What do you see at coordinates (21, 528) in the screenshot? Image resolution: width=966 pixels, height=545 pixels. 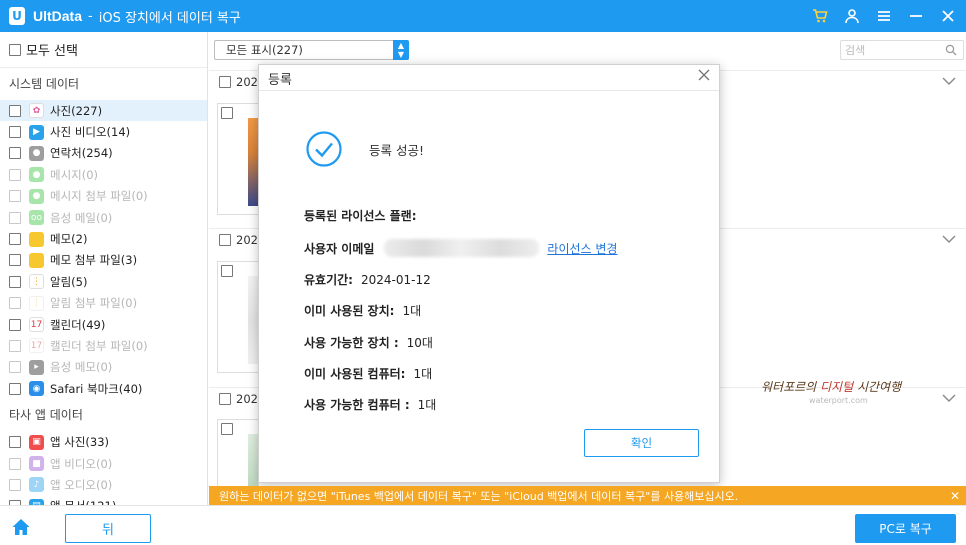 I see `home-icon` at bounding box center [21, 528].